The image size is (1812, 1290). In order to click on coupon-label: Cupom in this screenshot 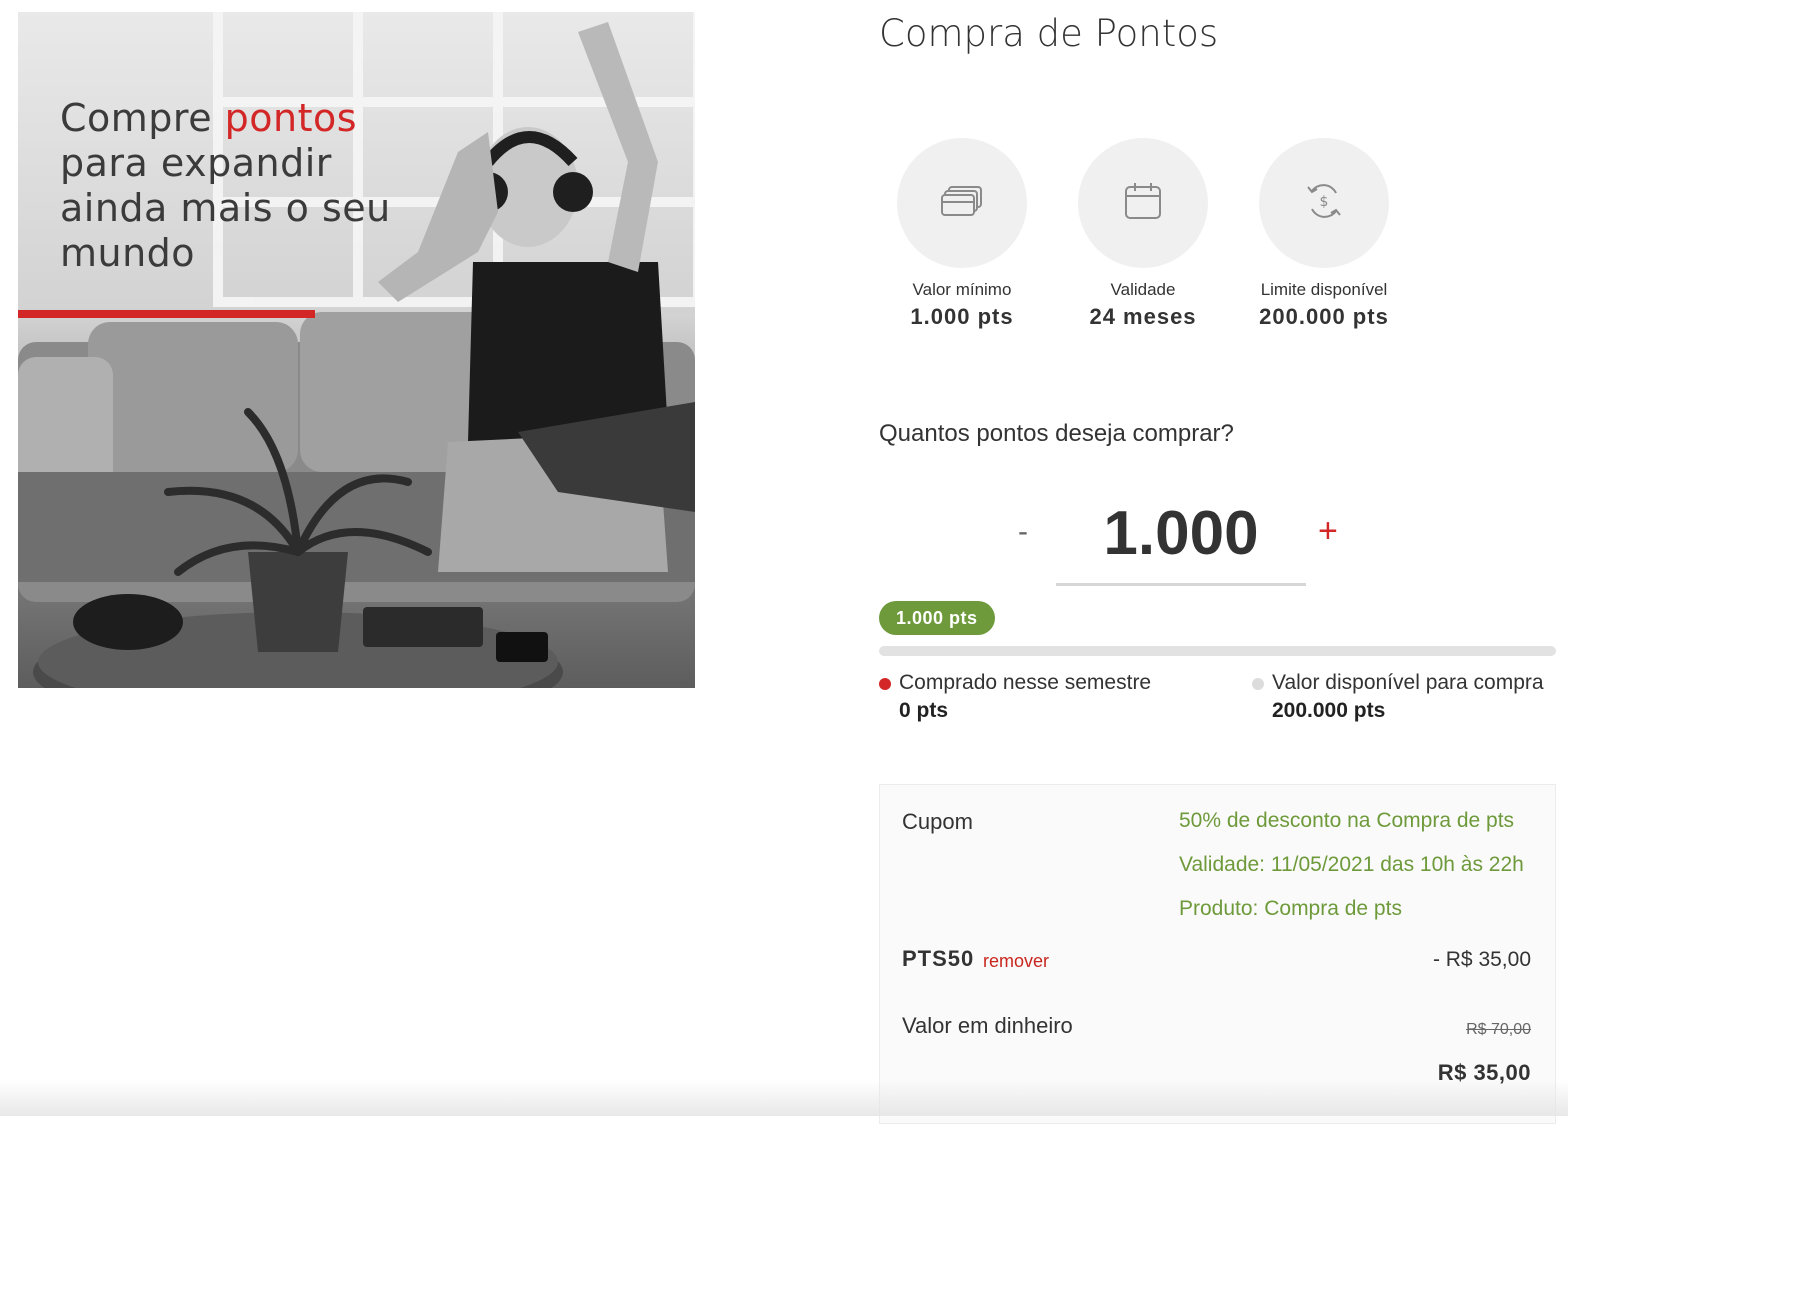, I will do `click(937, 821)`.